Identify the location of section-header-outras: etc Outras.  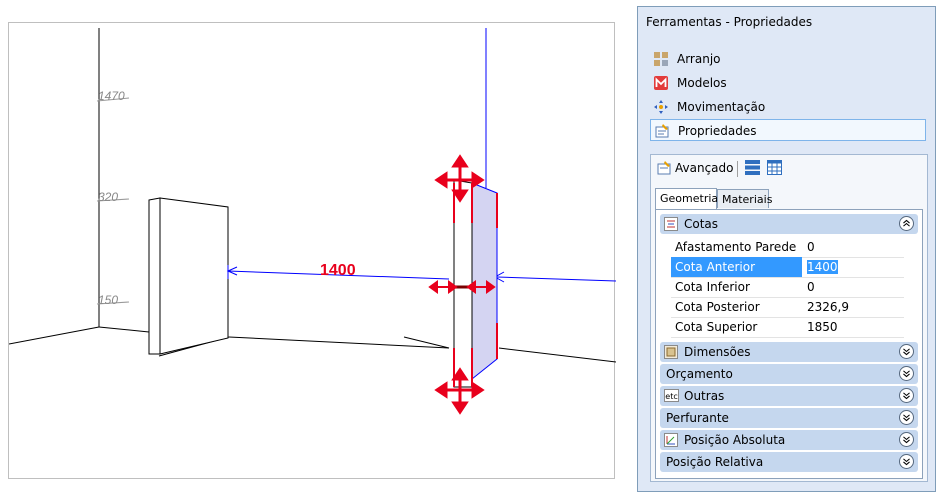
(789, 396).